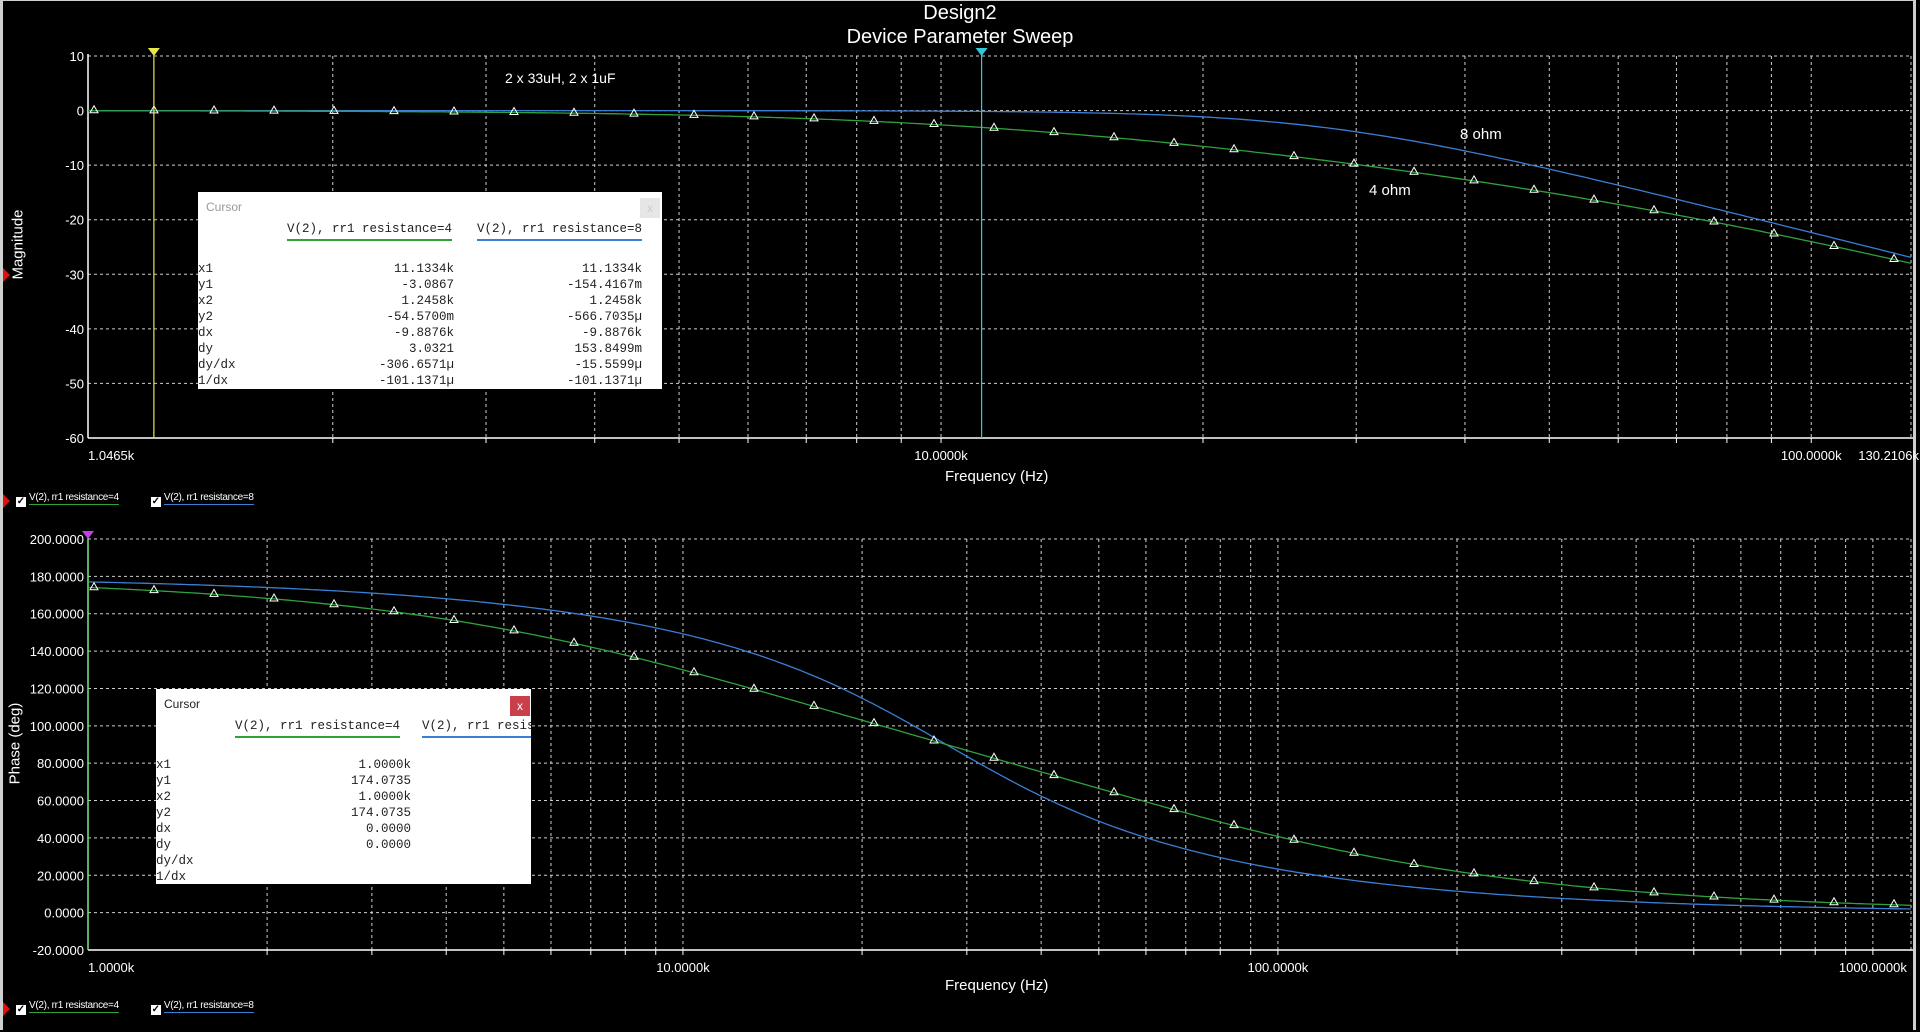 This screenshot has width=1920, height=1032. I want to click on y-tick-label: -60, so click(74, 438).